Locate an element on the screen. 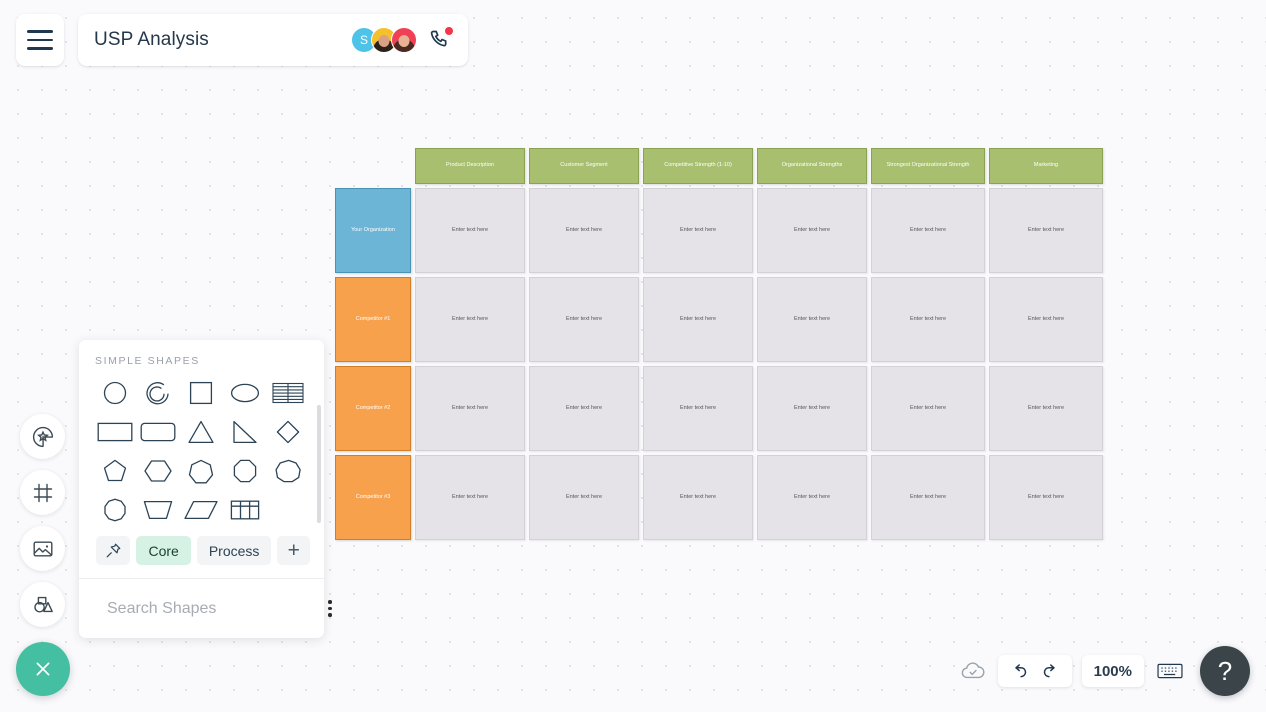 The height and width of the screenshot is (712, 1266). column-header: Customer Segment is located at coordinates (584, 166).